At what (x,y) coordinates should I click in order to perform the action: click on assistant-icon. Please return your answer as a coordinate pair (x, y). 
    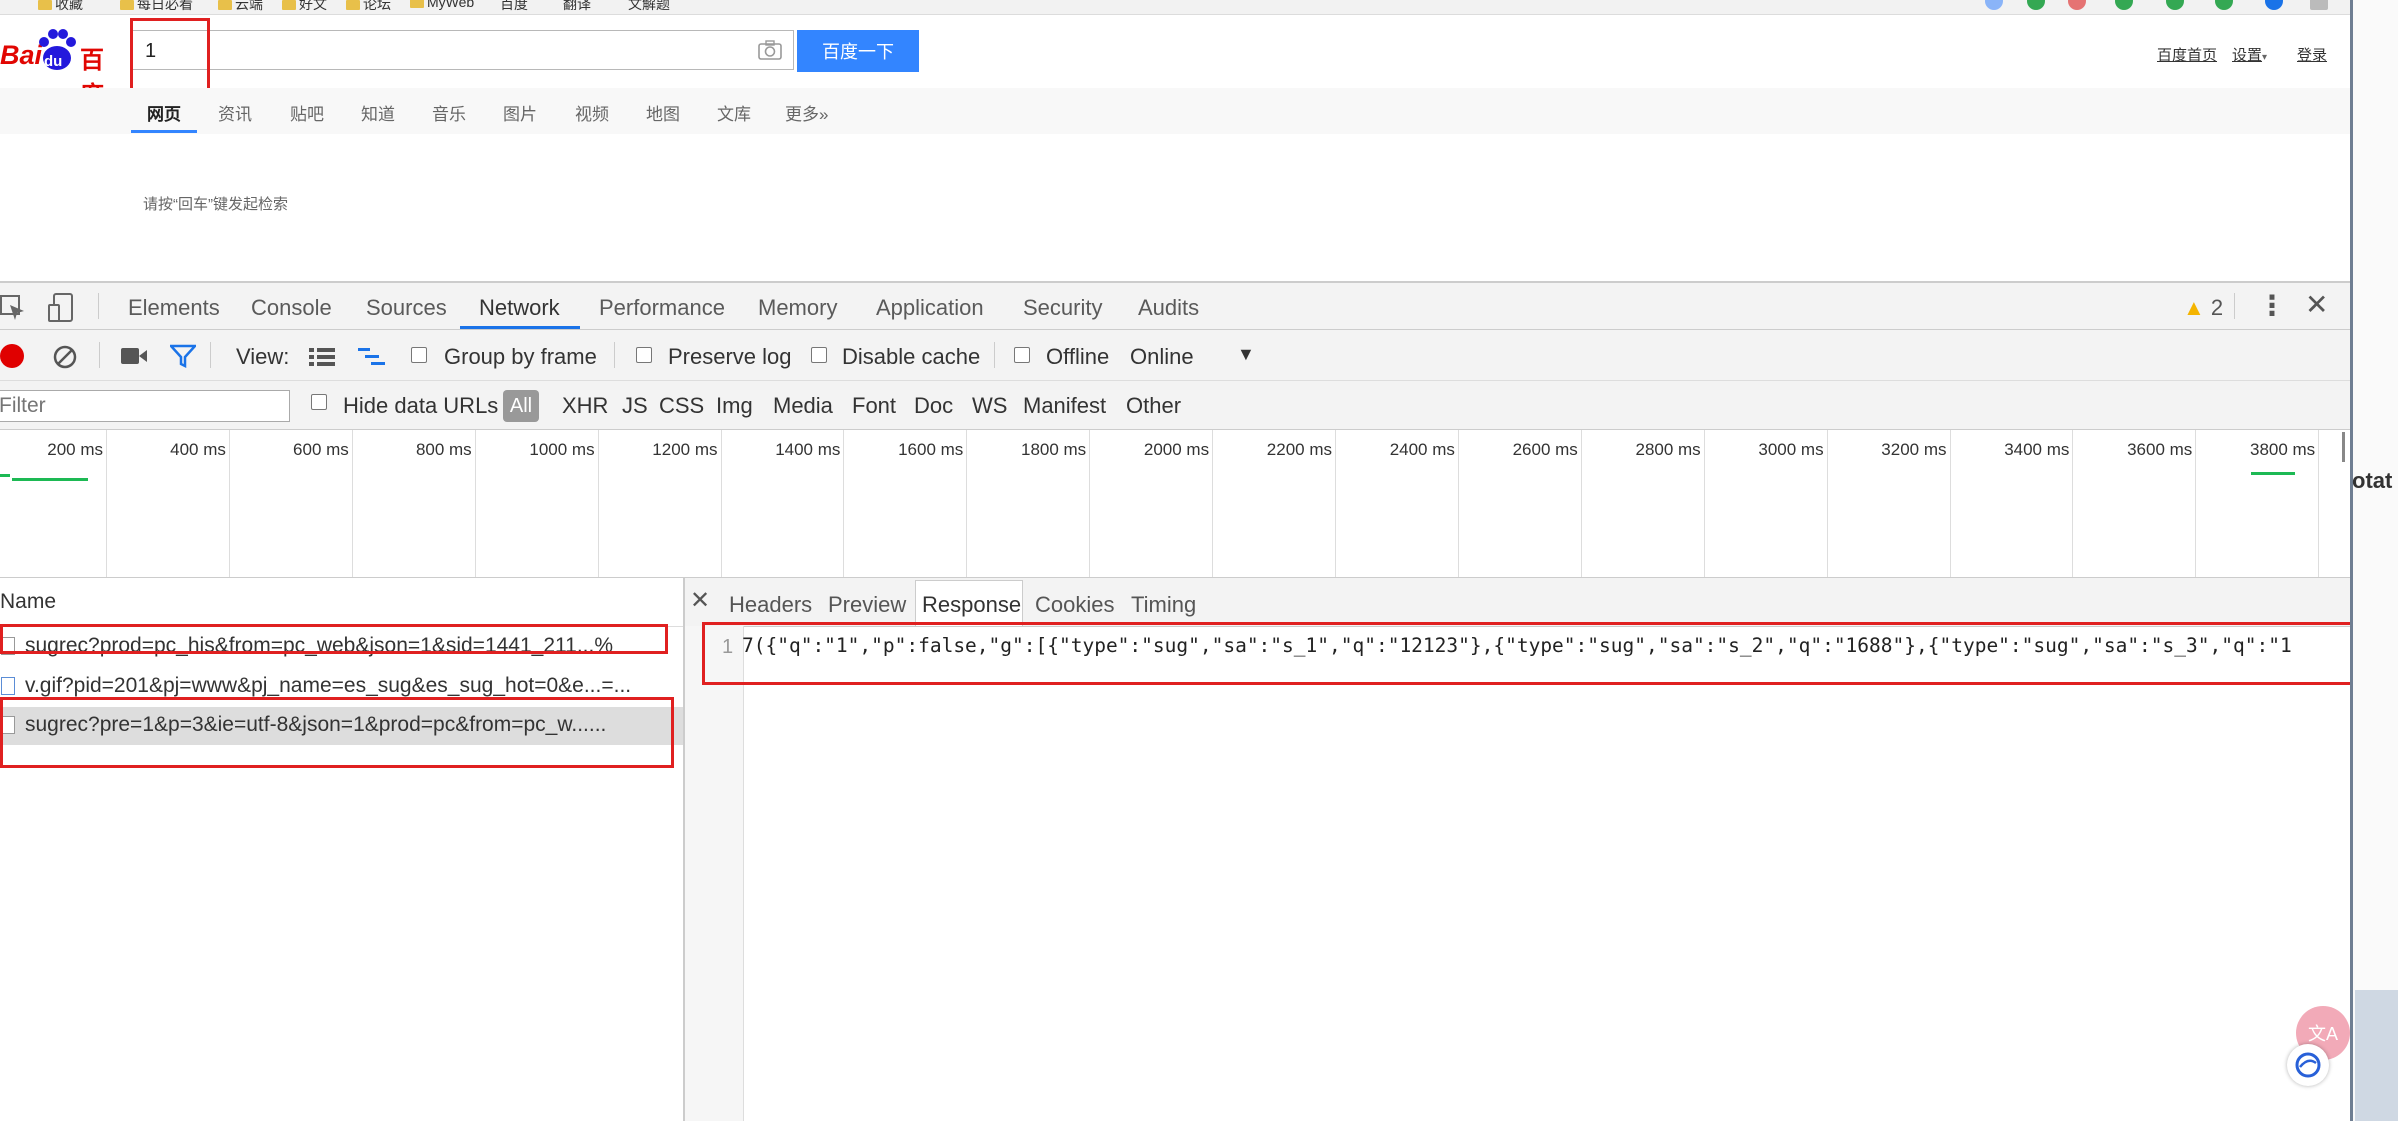
    Looking at the image, I should click on (2308, 1065).